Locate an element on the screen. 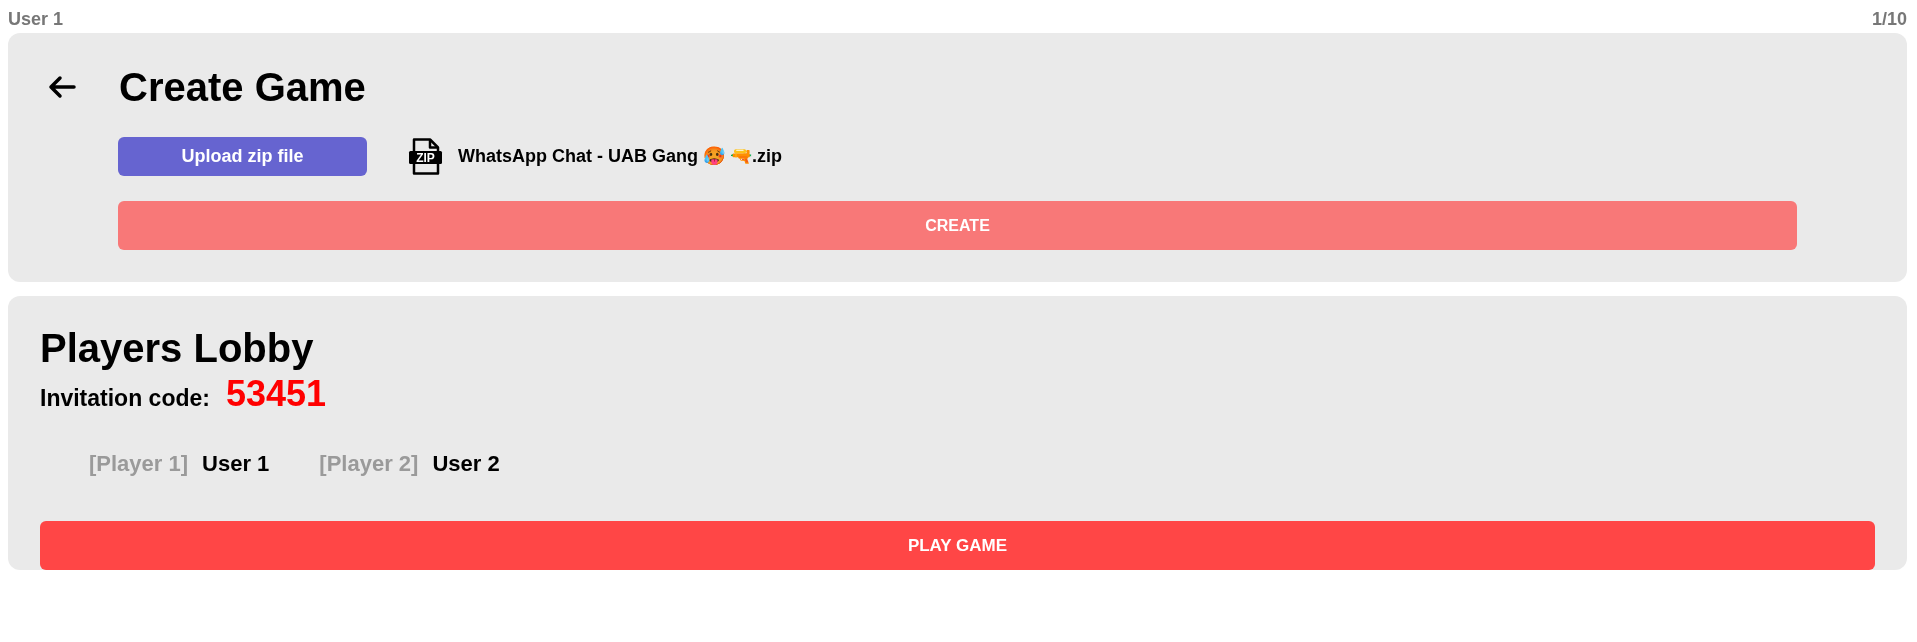  upload-button: Upload zip file is located at coordinates (242, 156).